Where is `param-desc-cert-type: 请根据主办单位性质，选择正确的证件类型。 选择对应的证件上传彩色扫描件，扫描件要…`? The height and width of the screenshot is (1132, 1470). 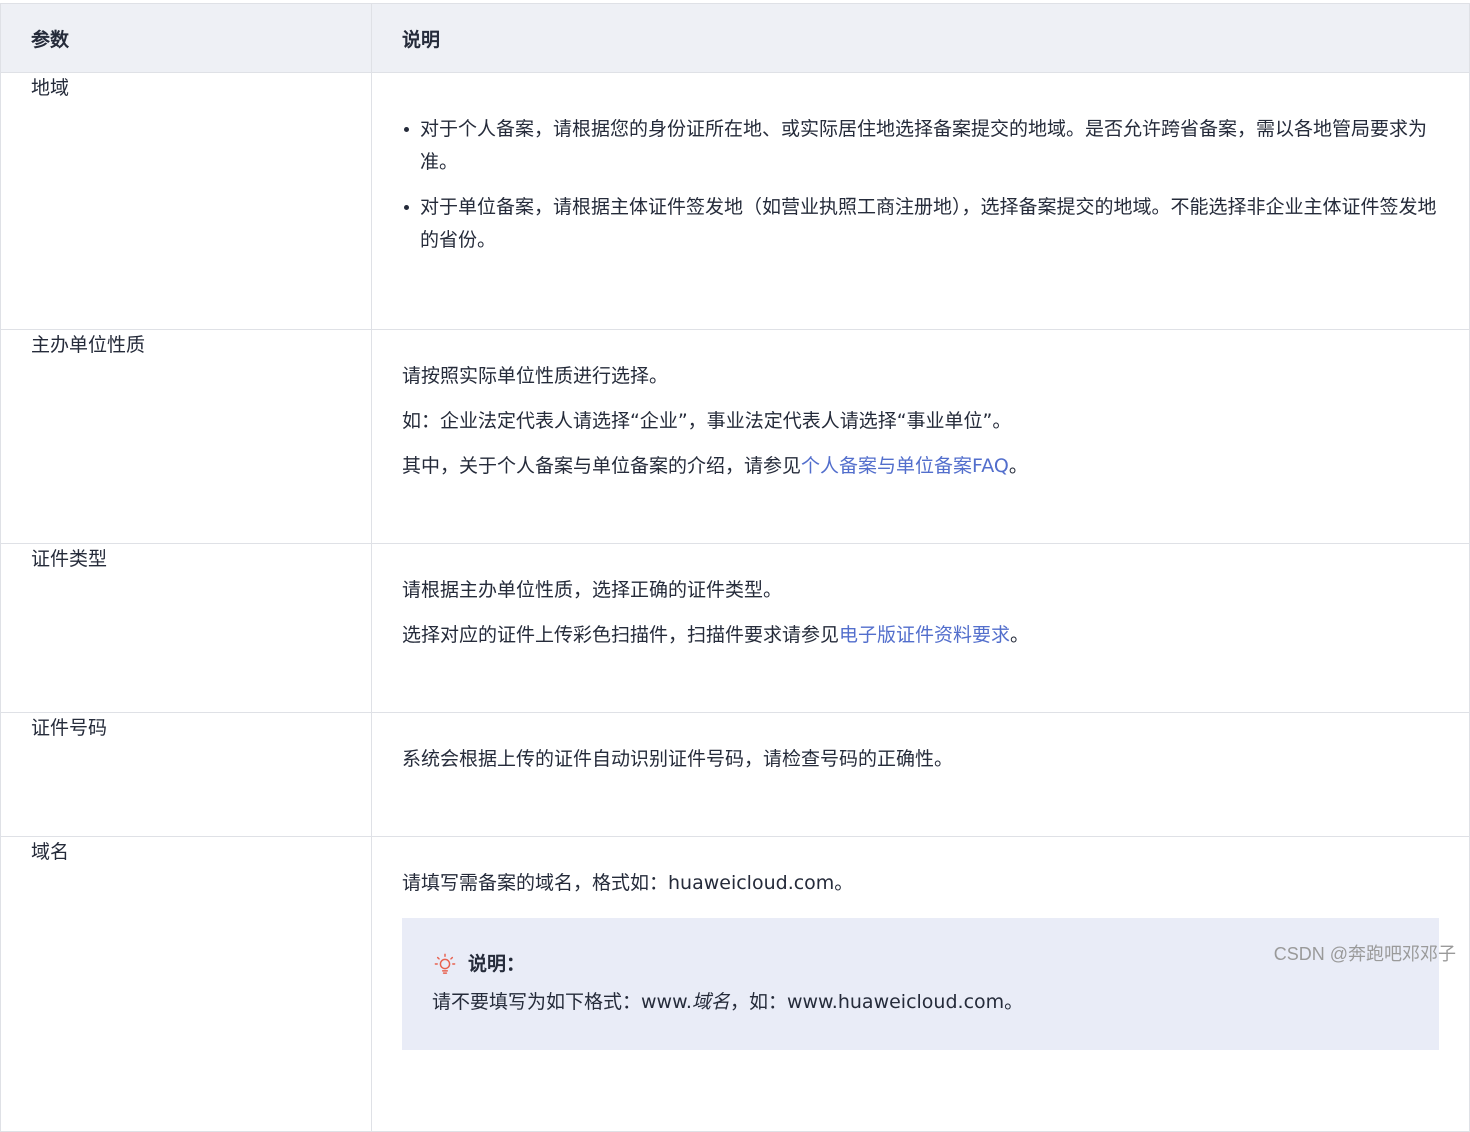
param-desc-cert-type: 请根据主办单位性质，选择正确的证件类型。 选择对应的证件上传彩色扫描件，扫描件要… is located at coordinates (920, 628).